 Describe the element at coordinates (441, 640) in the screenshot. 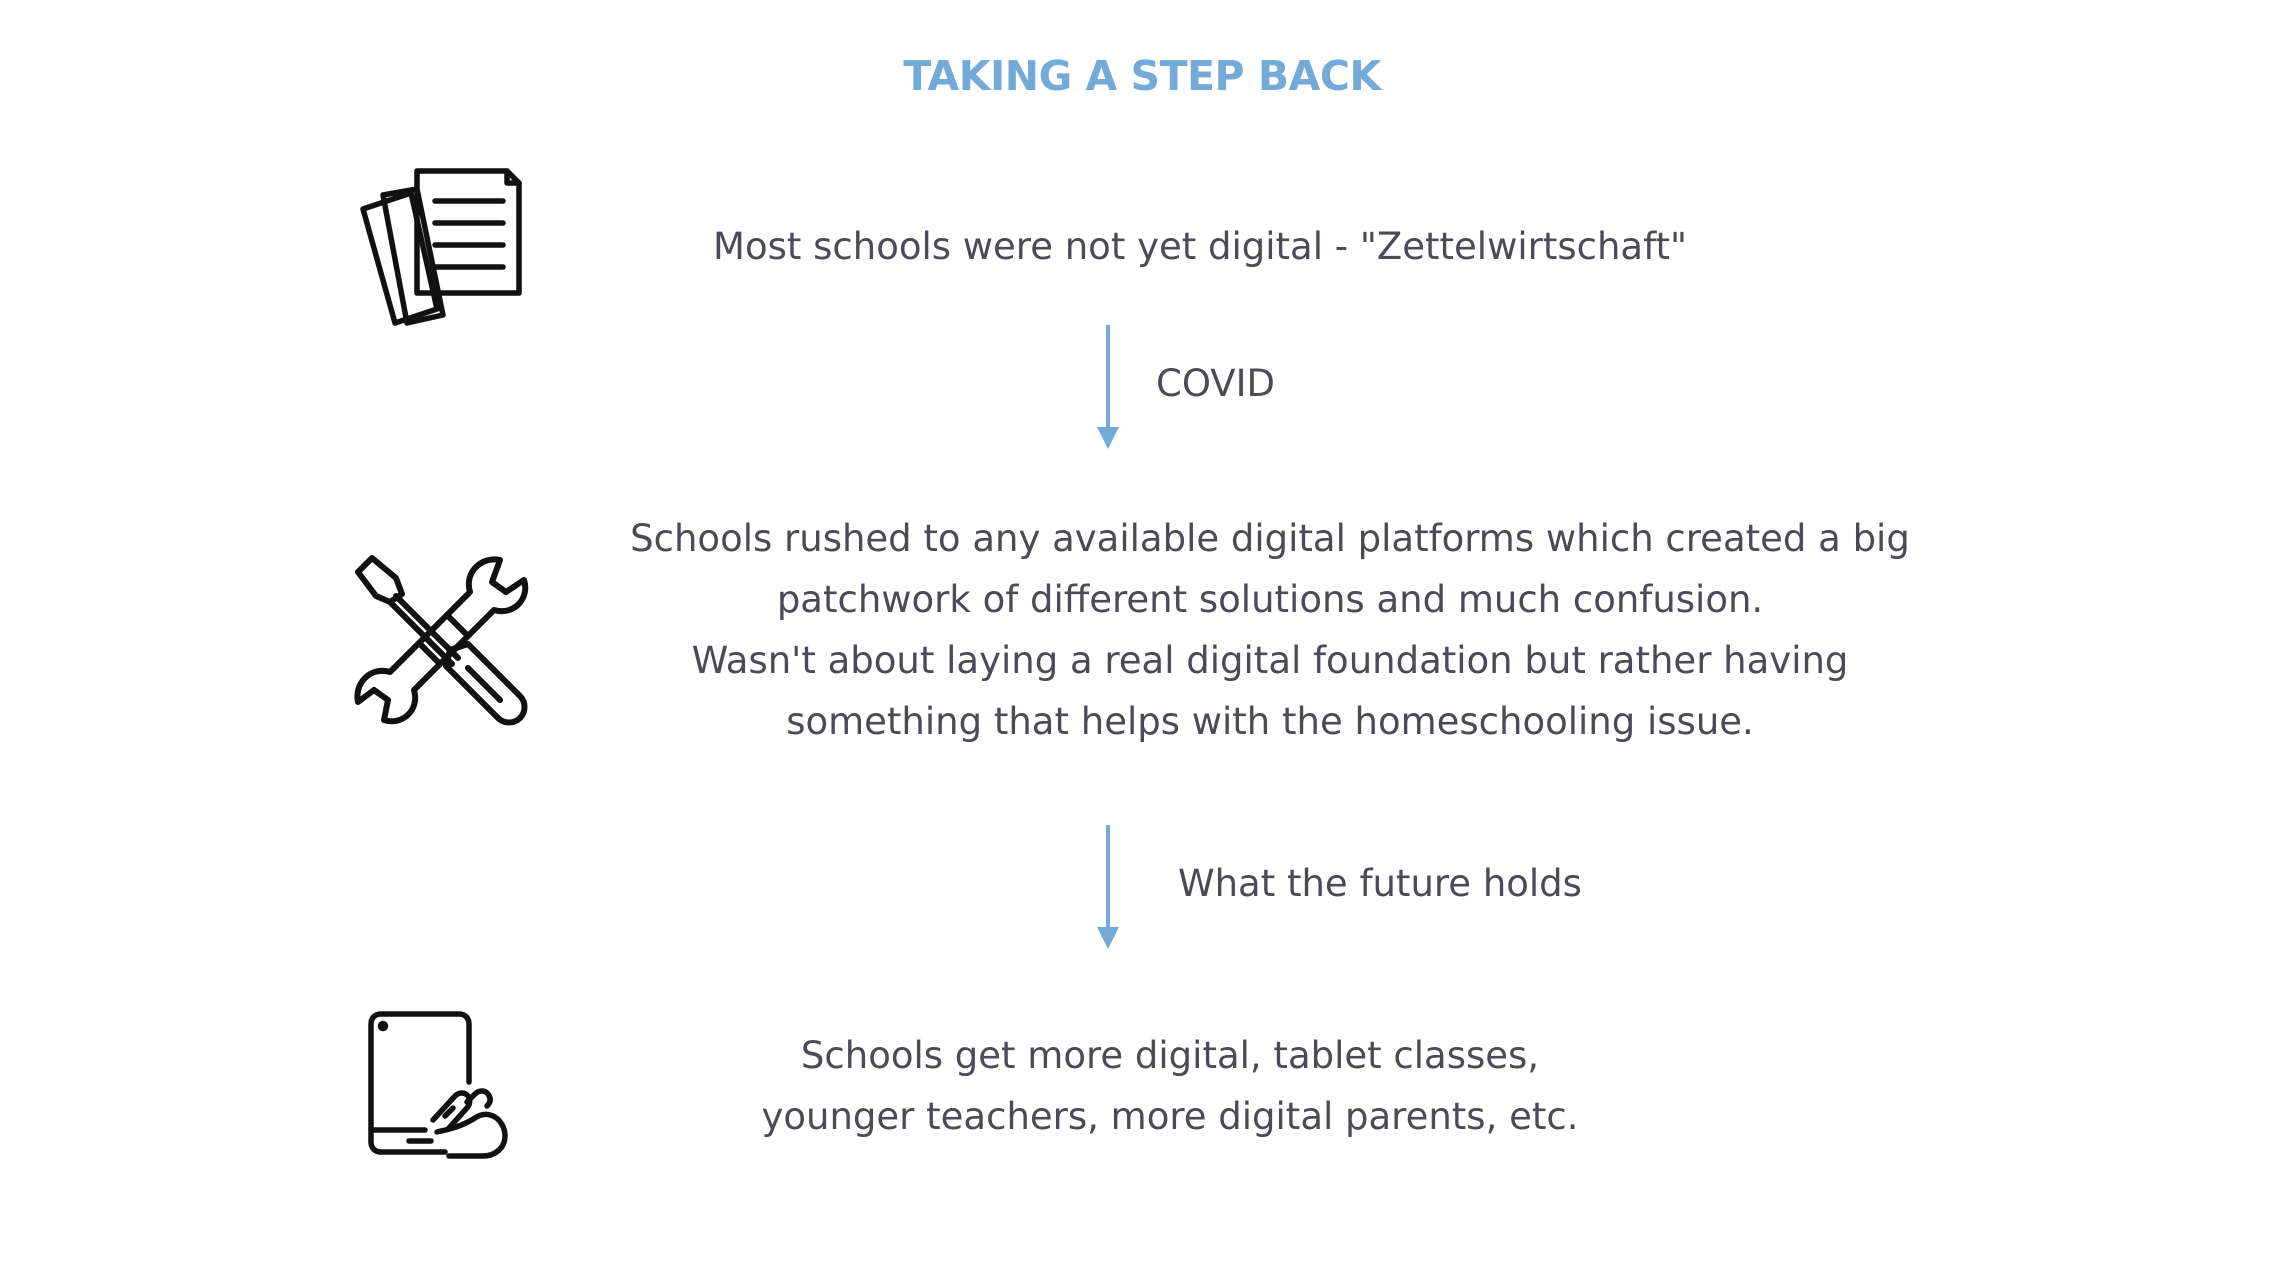

I see `tools-icon` at that location.